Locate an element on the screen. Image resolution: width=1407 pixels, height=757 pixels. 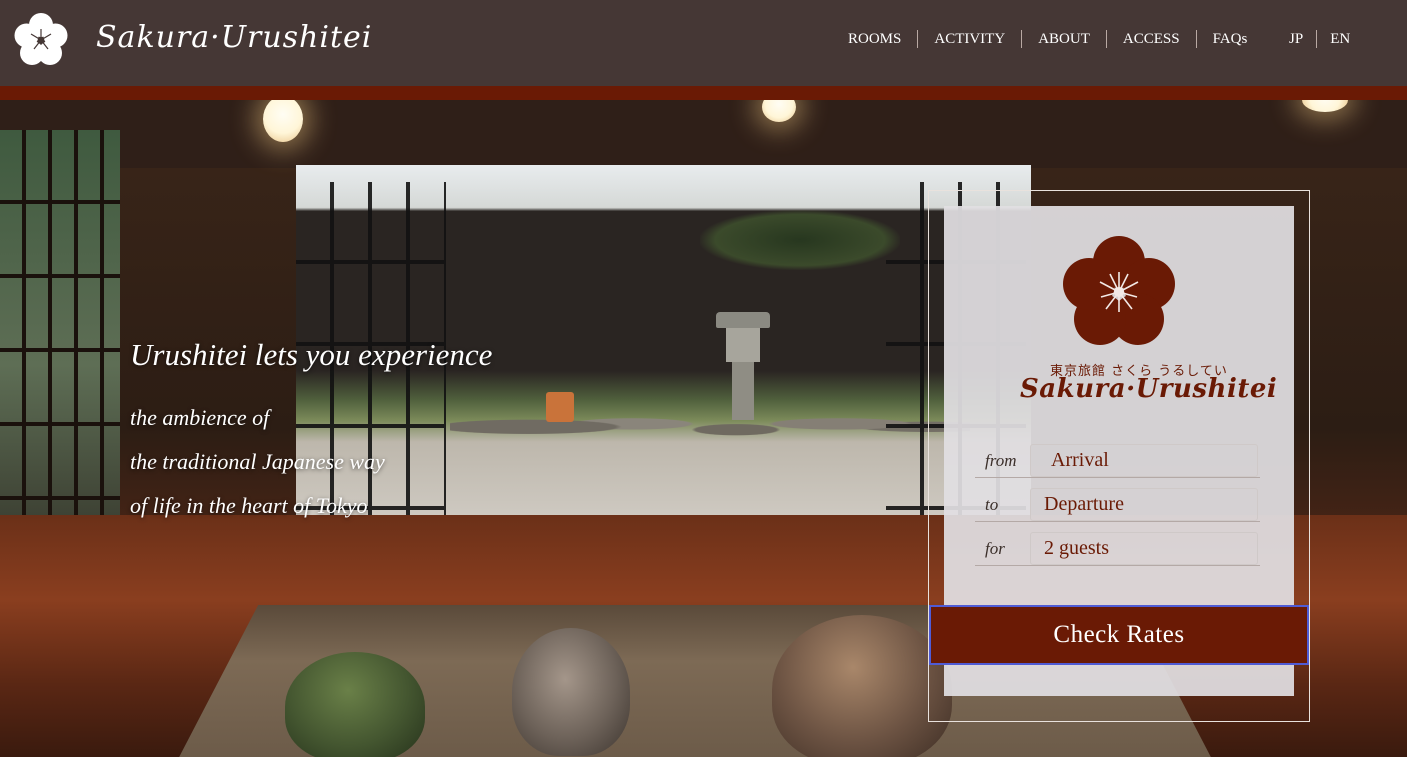
sakura-emblem-icon is located at coordinates (1119, 290).